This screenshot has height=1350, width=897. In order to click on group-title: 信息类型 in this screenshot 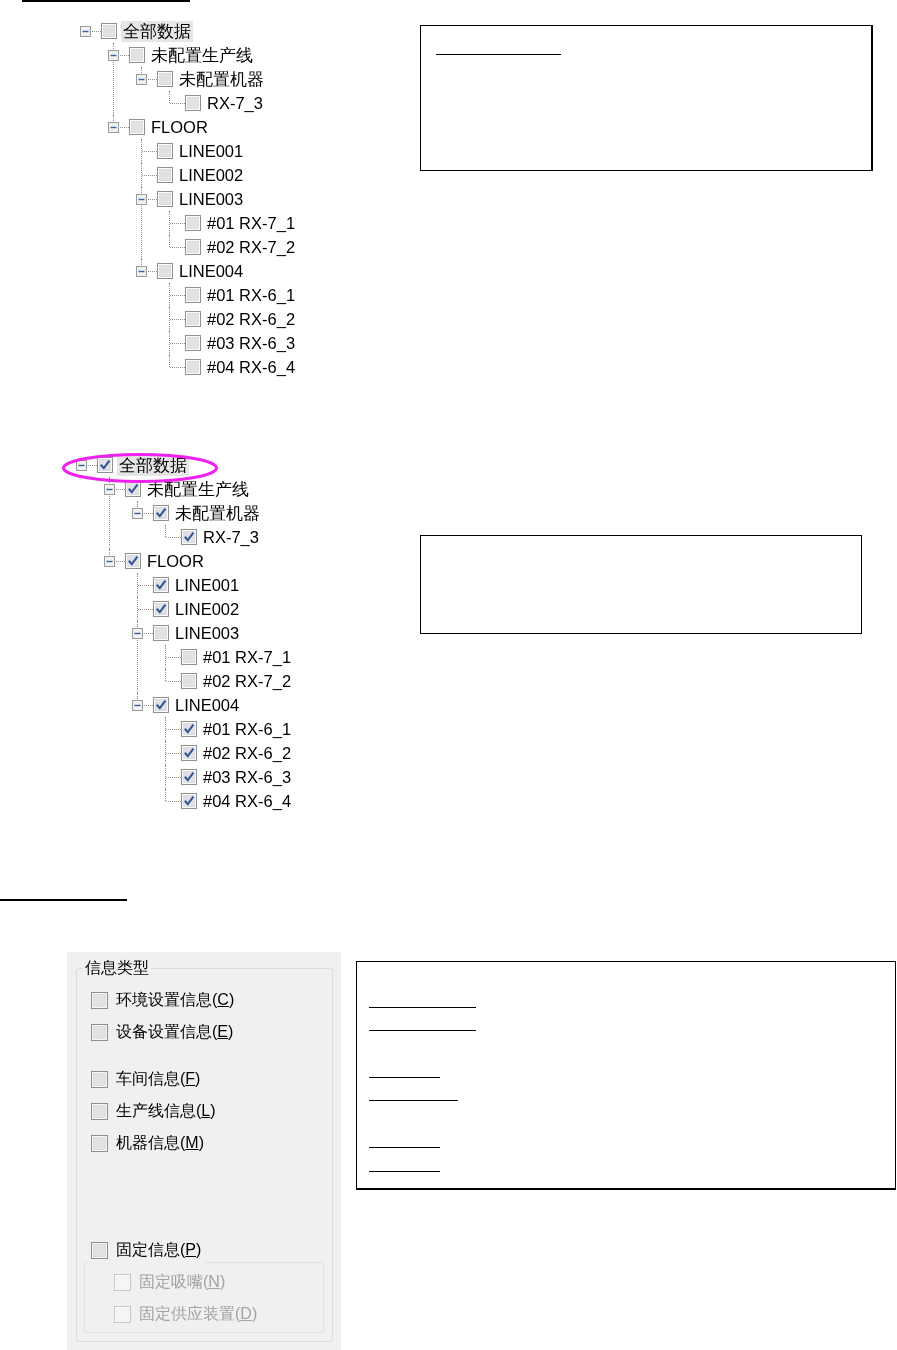, I will do `click(117, 968)`.